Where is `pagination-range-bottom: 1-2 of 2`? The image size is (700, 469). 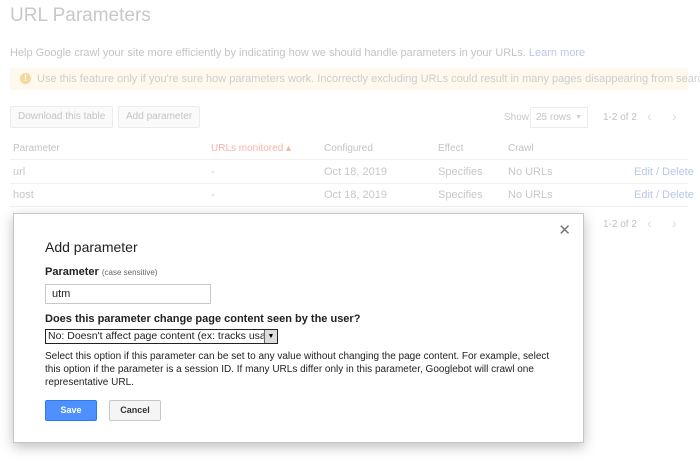 pagination-range-bottom: 1-2 of 2 is located at coordinates (620, 224).